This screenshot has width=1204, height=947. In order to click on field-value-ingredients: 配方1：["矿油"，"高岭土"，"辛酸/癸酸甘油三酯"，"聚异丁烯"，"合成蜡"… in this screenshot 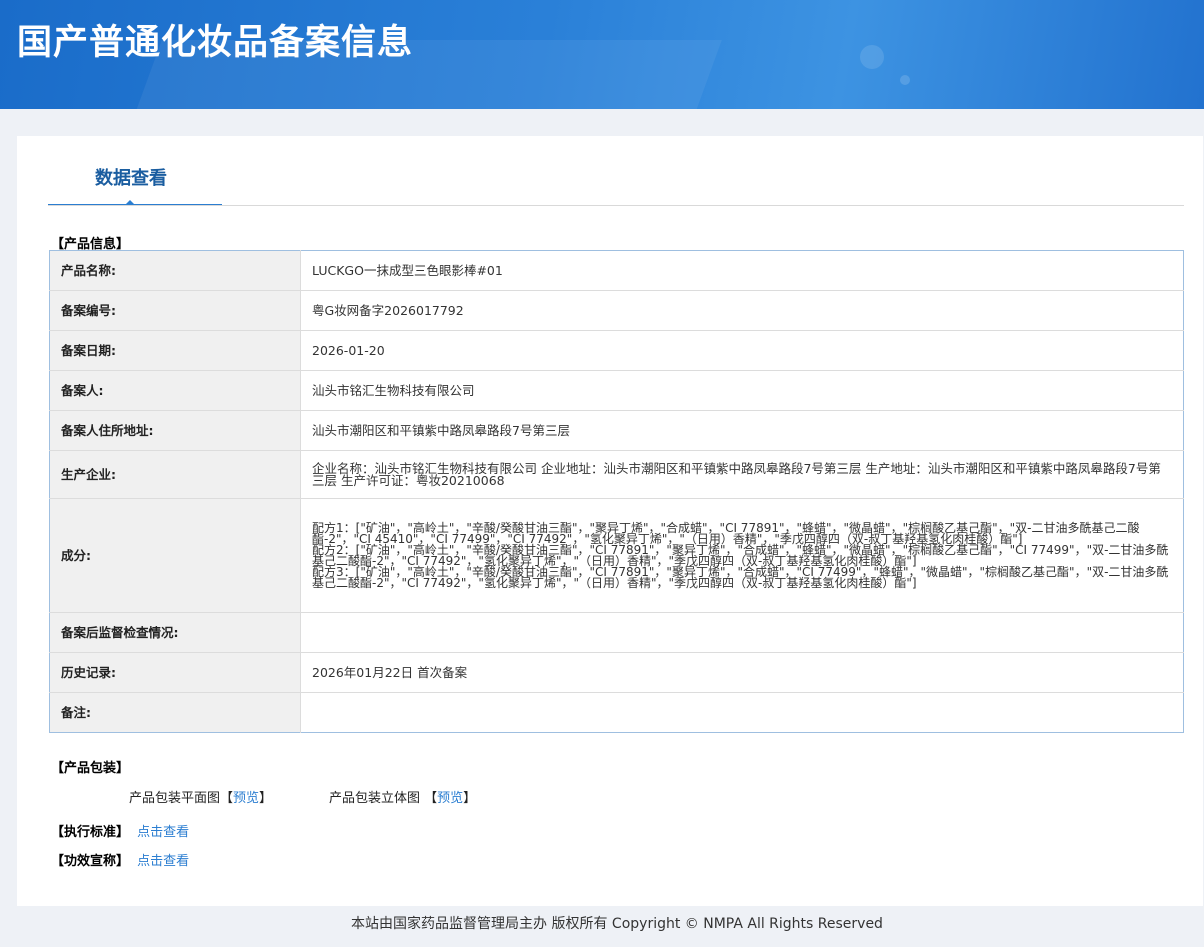, I will do `click(742, 555)`.